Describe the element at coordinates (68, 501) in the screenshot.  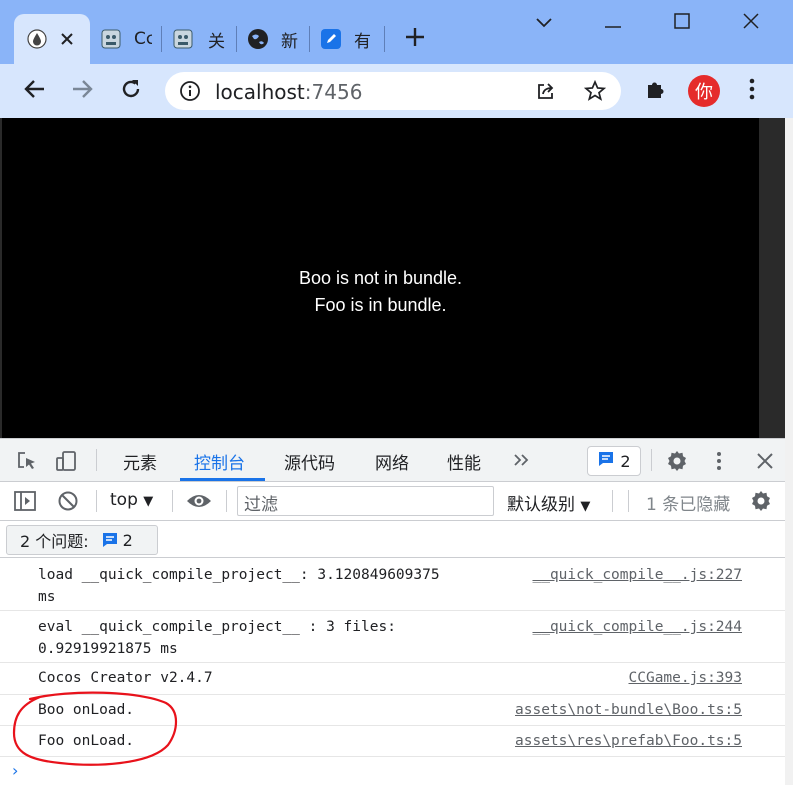
I see `clear-console-icon` at that location.